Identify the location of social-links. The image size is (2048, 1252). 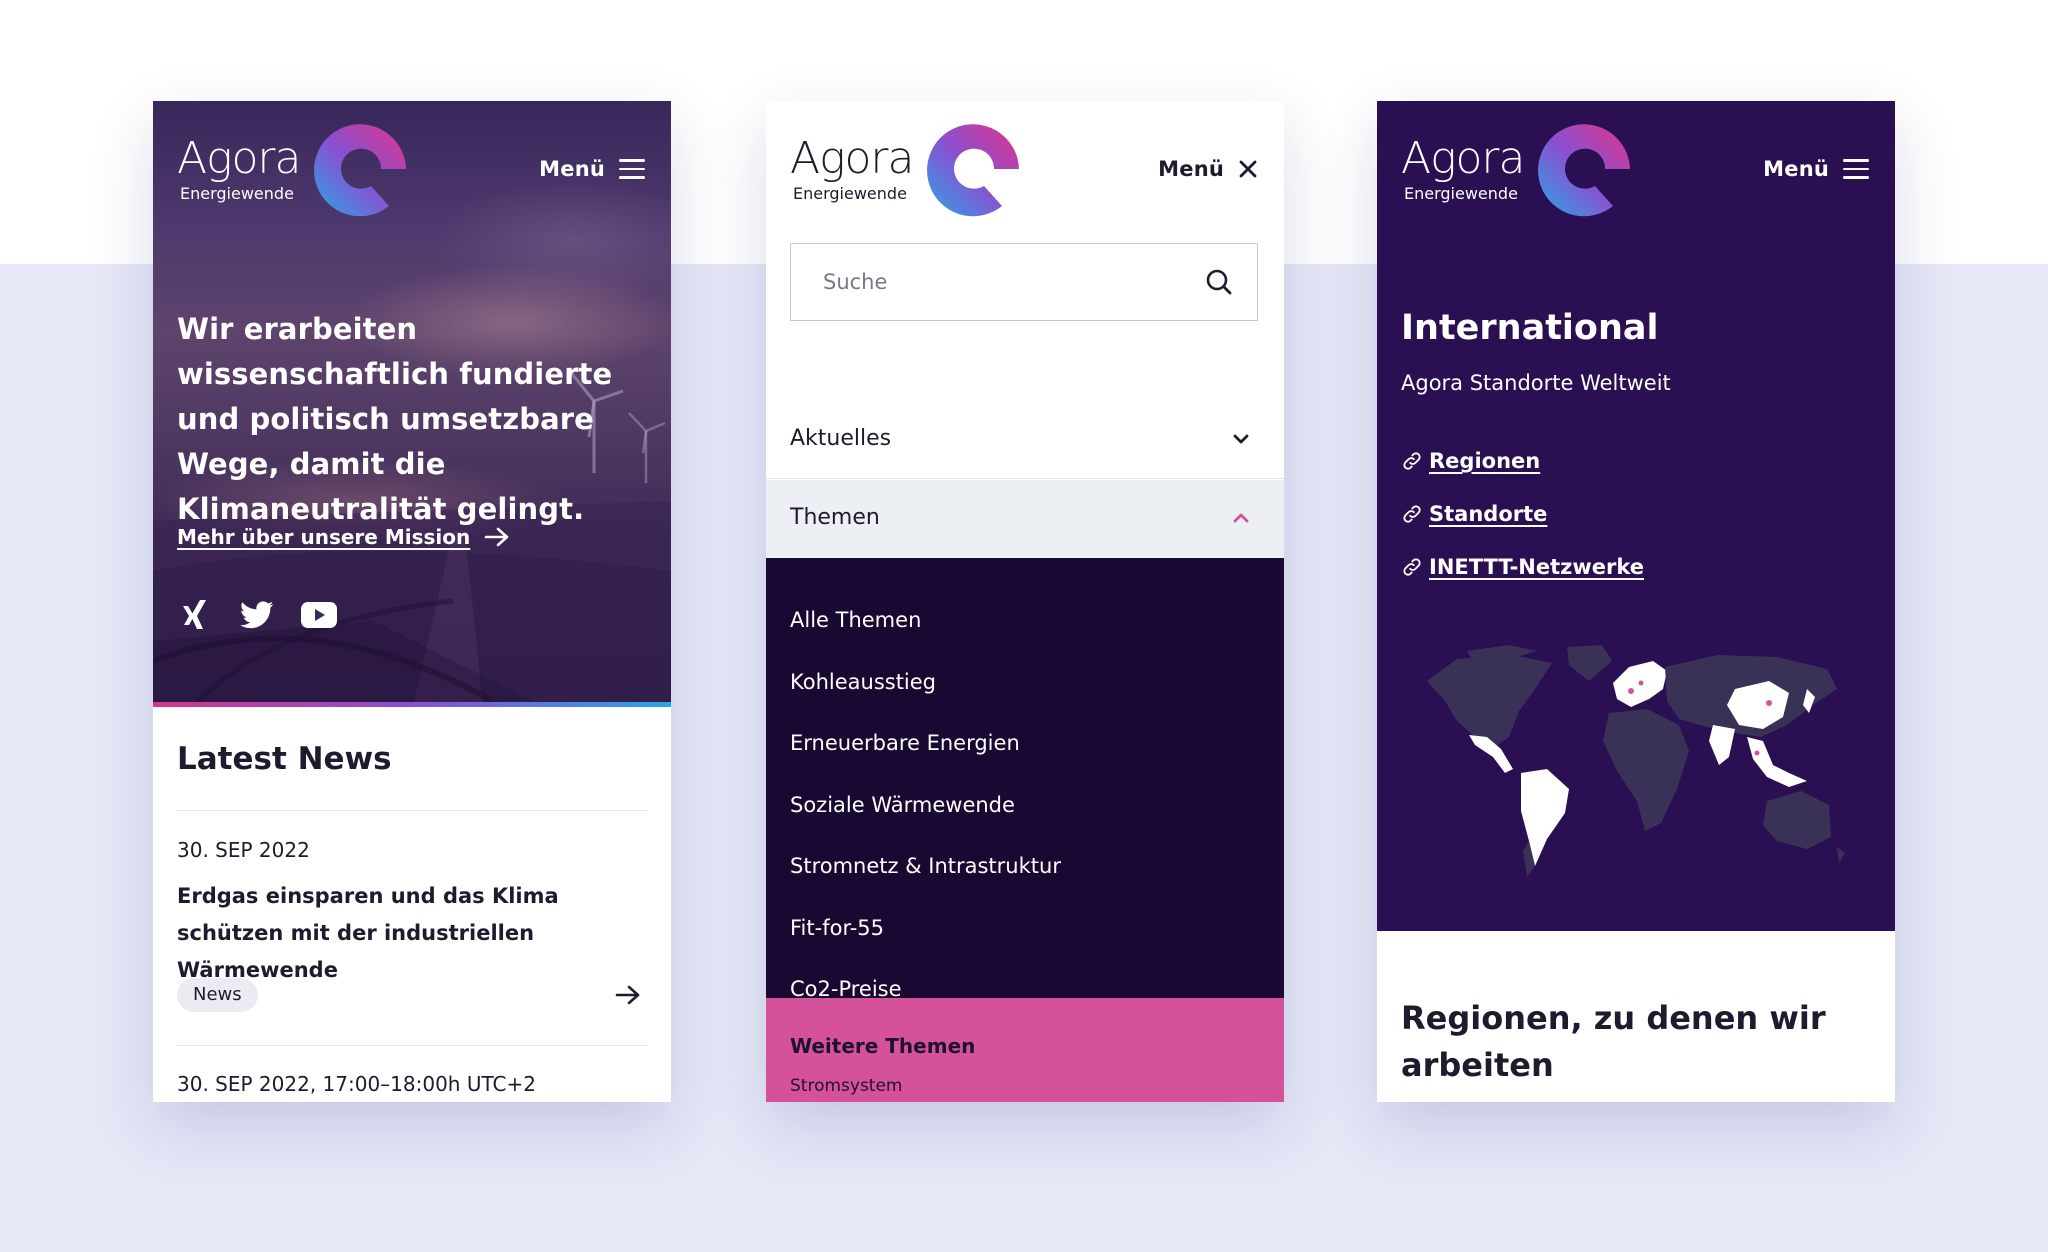
(257, 615).